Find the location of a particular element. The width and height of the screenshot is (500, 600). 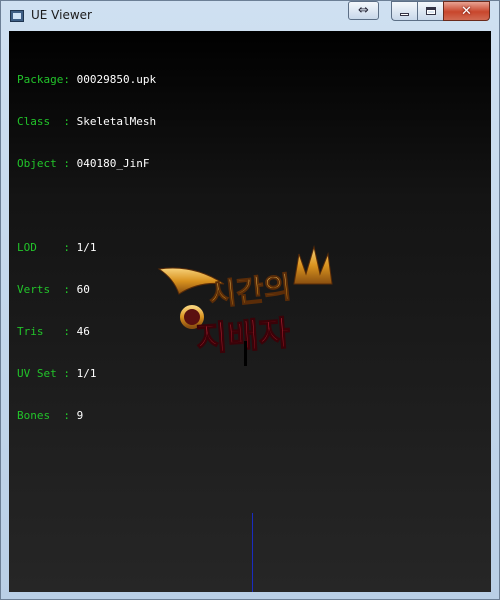

mesh-logo-render: 시간의 지배자 is located at coordinates (245, 303).